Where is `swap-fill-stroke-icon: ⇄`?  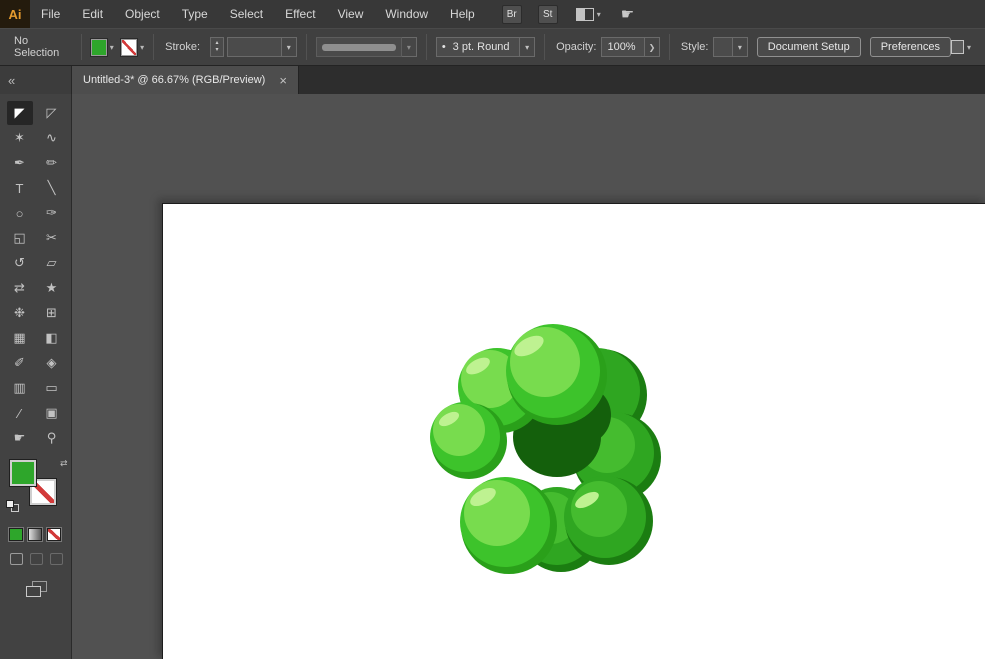 swap-fill-stroke-icon: ⇄ is located at coordinates (64, 463).